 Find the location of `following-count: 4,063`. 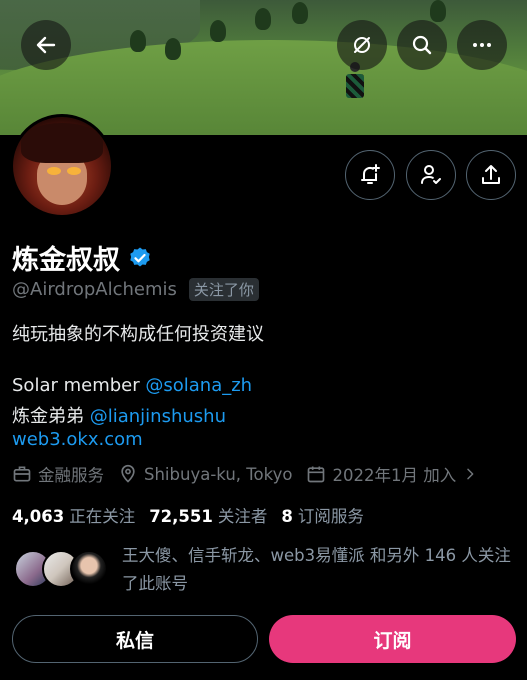

following-count: 4,063 is located at coordinates (38, 516).